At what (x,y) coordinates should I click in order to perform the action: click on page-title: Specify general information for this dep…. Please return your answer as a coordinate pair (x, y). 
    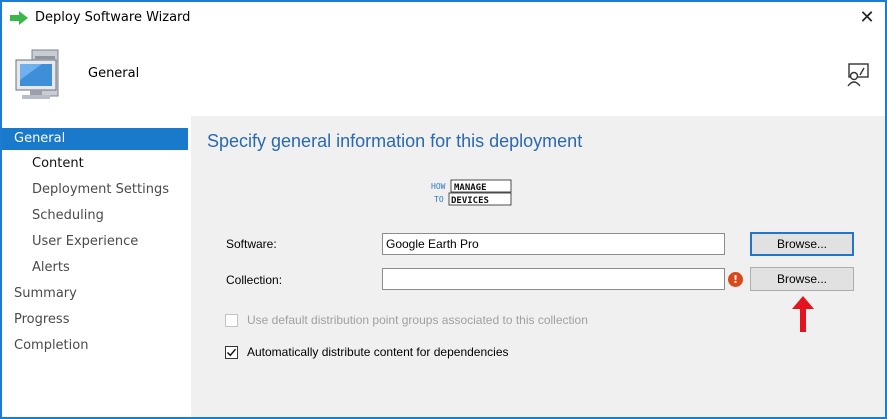
    Looking at the image, I should click on (395, 141).